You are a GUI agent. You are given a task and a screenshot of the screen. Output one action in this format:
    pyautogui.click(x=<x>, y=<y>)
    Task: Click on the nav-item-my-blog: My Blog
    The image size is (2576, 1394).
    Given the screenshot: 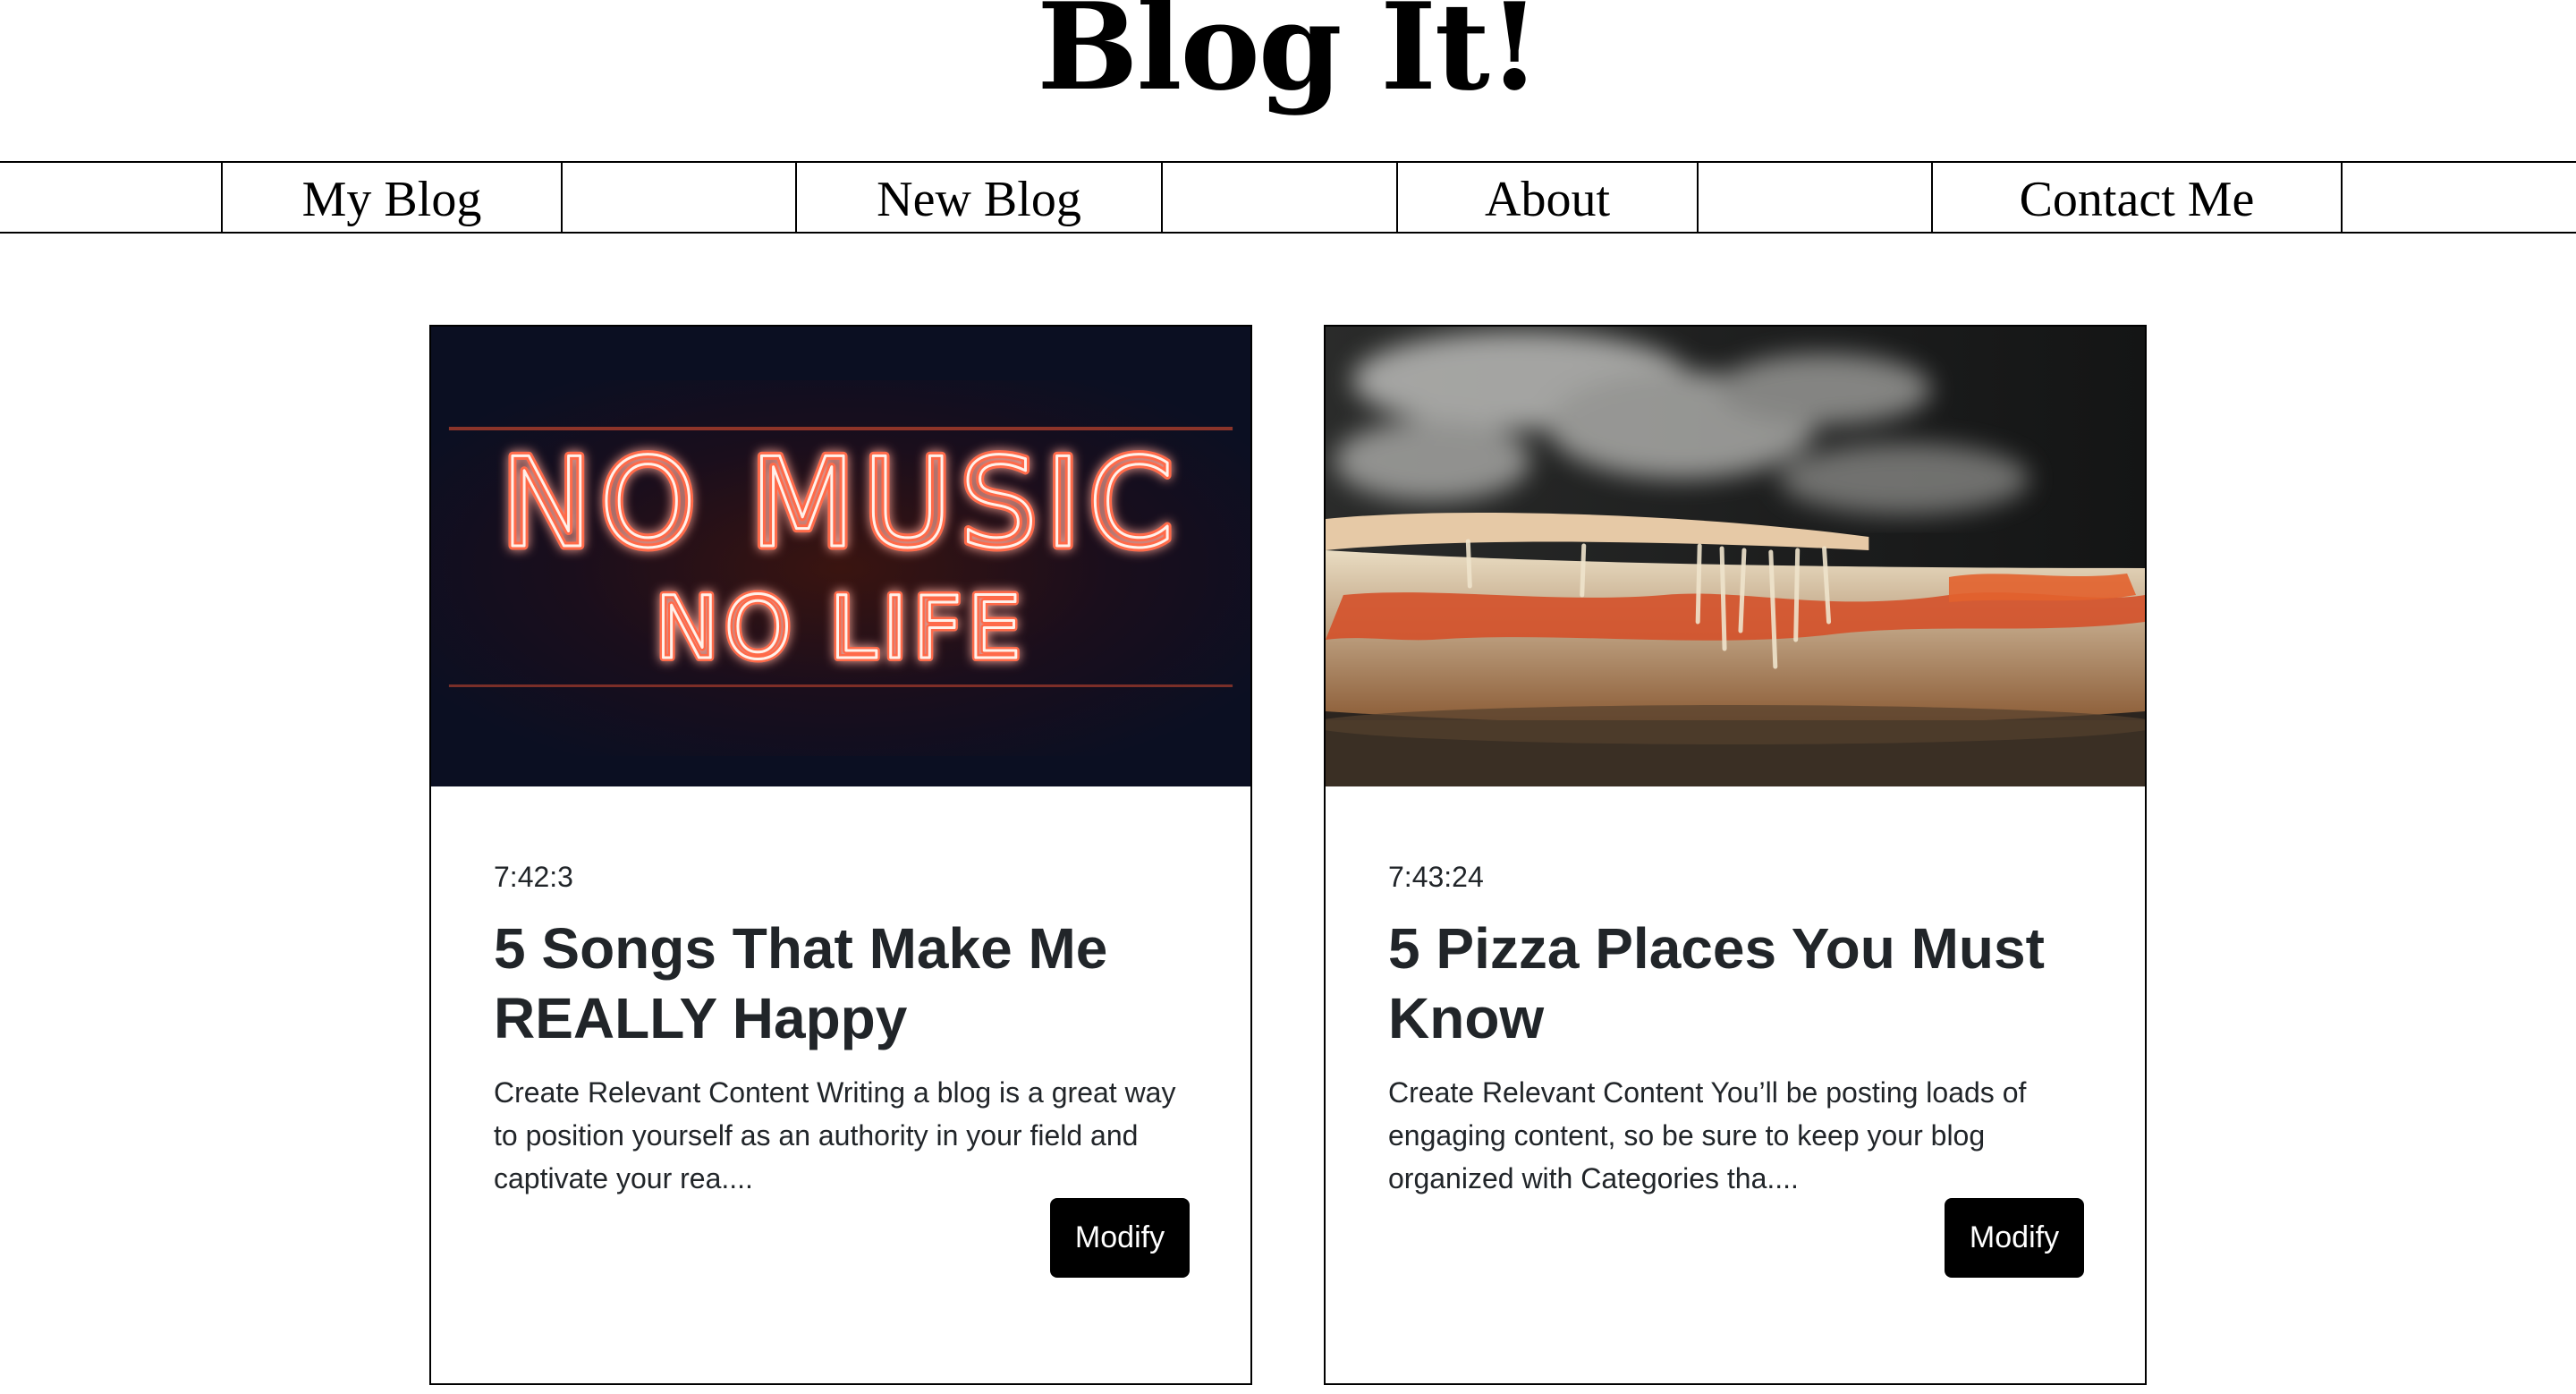 What is the action you would take?
    pyautogui.click(x=392, y=197)
    